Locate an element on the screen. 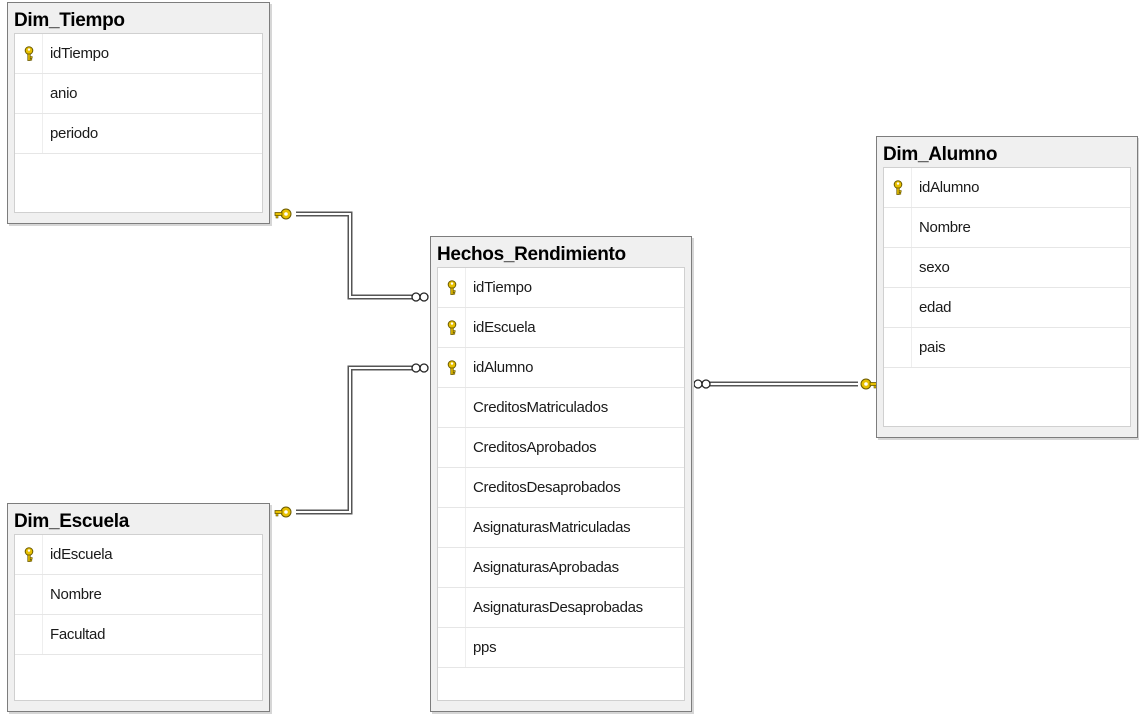 Image resolution: width=1139 pixels, height=714 pixels. relationship-tiempo-hechos is located at coordinates (354, 255).